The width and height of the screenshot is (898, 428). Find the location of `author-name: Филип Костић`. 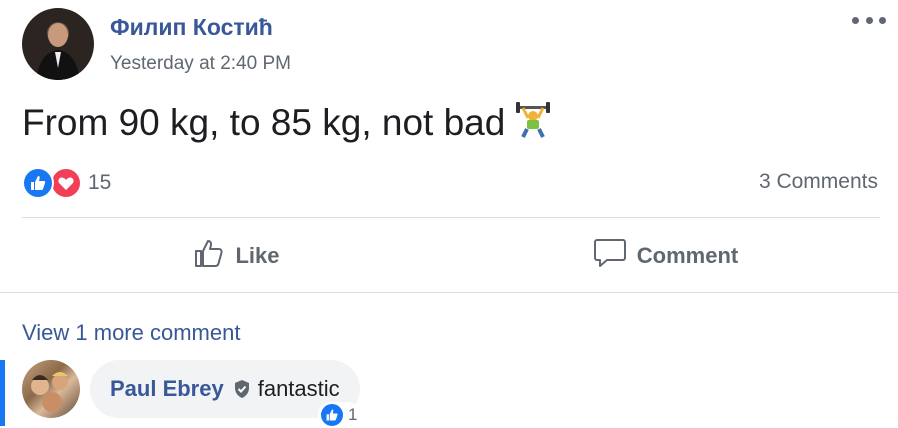

author-name: Филип Костић is located at coordinates (191, 27).